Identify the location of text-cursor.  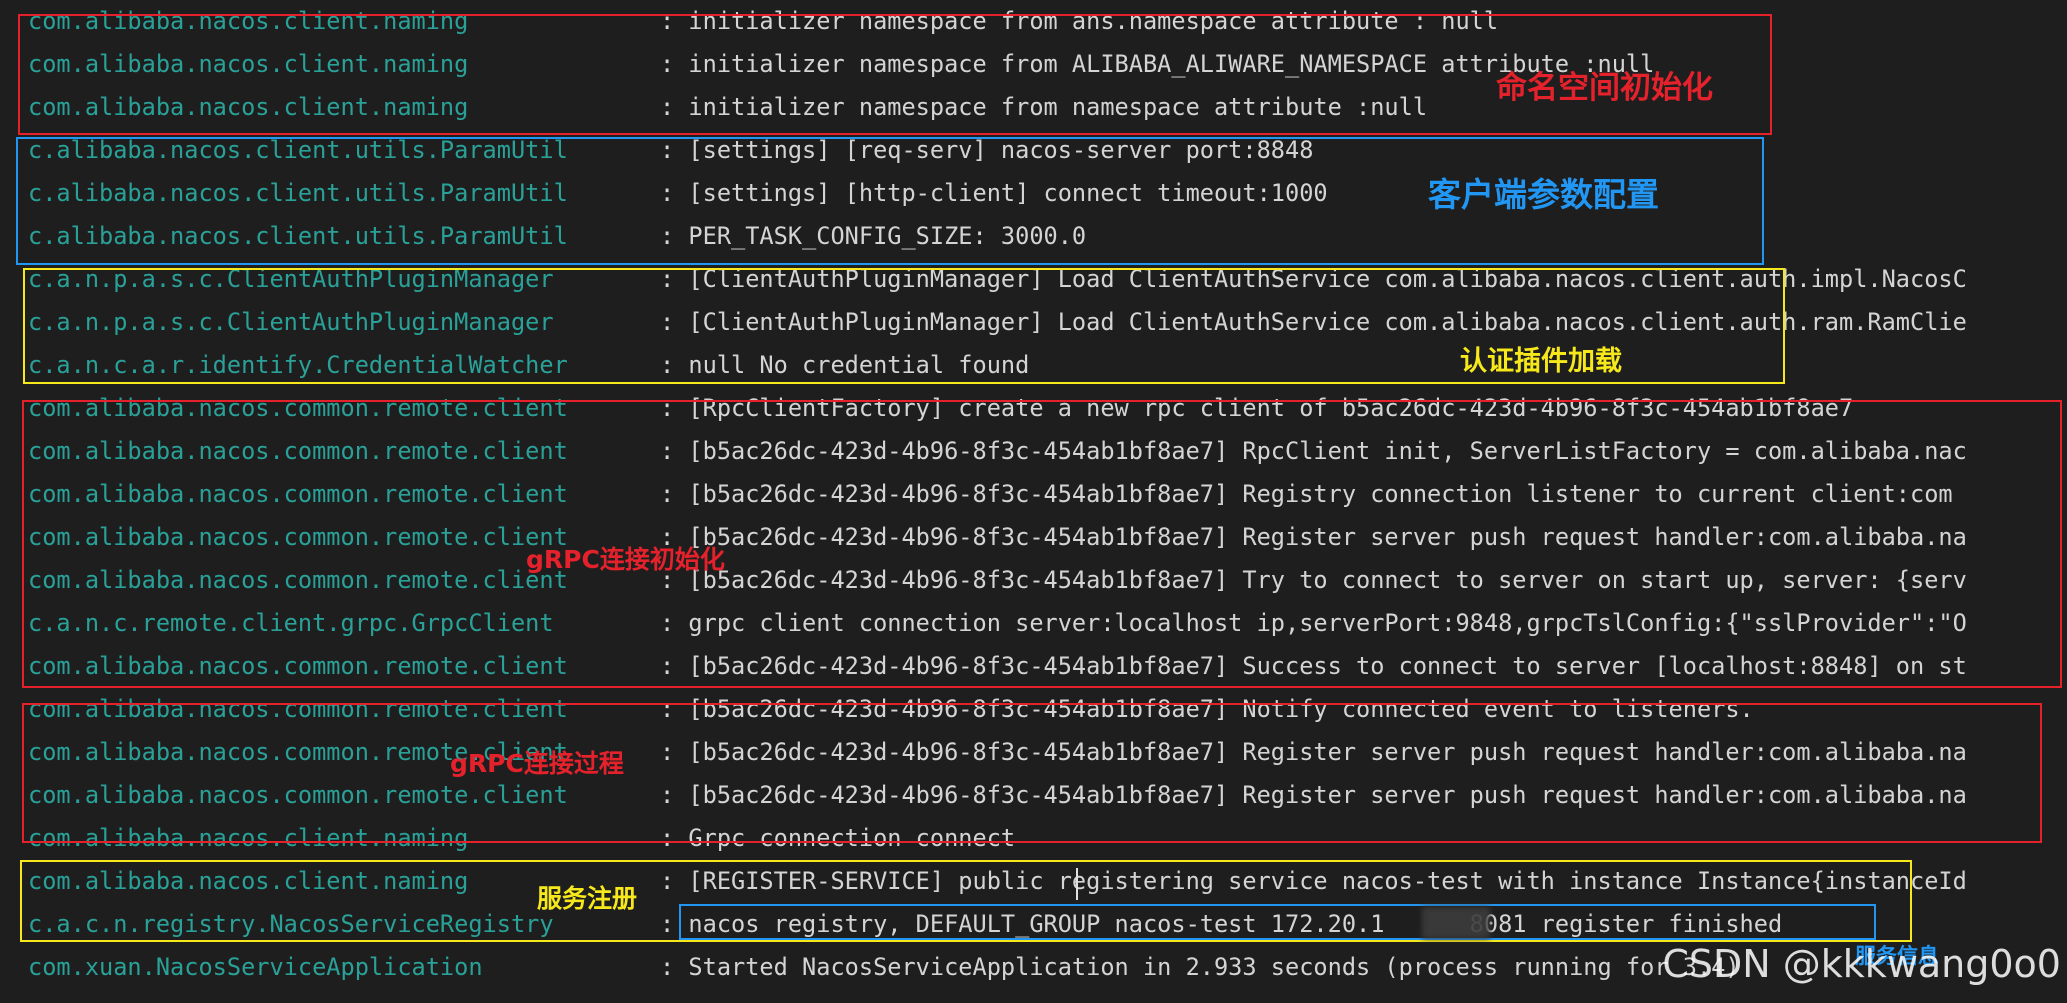
(1077, 884).